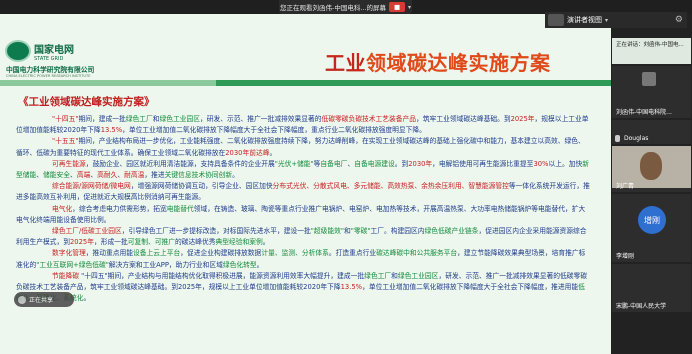 Image resolution: width=692 pixels, height=354 pixels. I want to click on participant-tile-3: 刘广青, so click(651, 169).